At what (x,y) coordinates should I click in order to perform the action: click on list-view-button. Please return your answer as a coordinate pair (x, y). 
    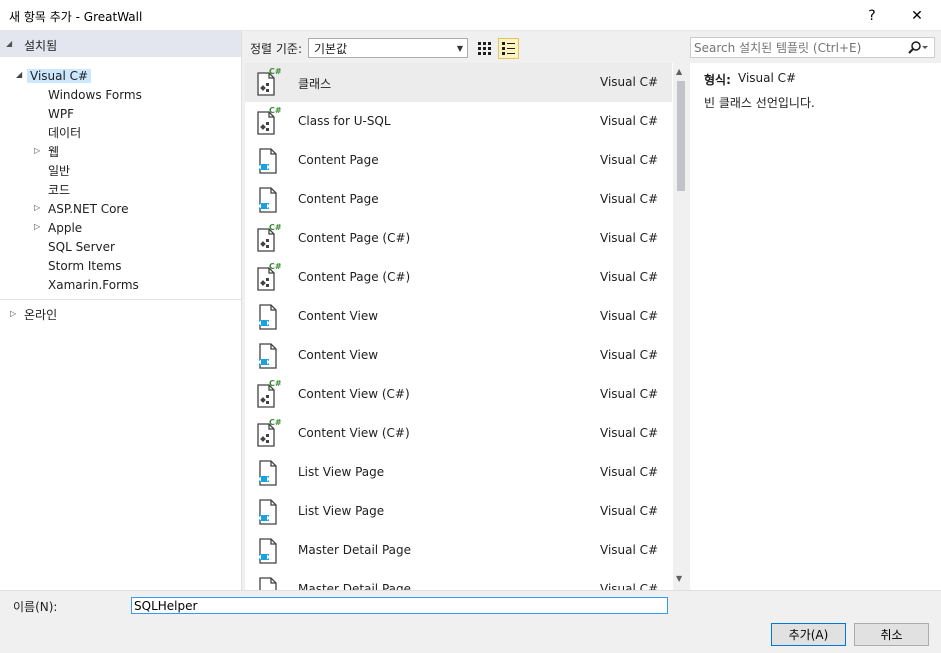
    Looking at the image, I should click on (508, 48).